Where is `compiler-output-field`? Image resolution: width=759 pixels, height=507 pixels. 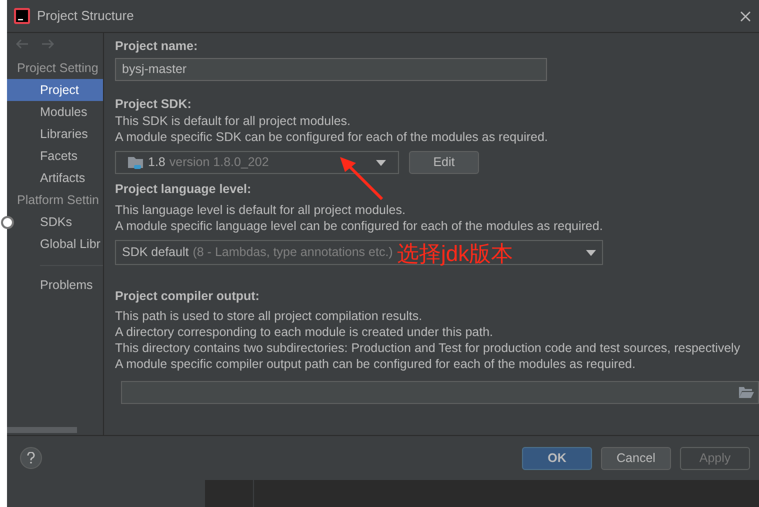 compiler-output-field is located at coordinates (440, 392).